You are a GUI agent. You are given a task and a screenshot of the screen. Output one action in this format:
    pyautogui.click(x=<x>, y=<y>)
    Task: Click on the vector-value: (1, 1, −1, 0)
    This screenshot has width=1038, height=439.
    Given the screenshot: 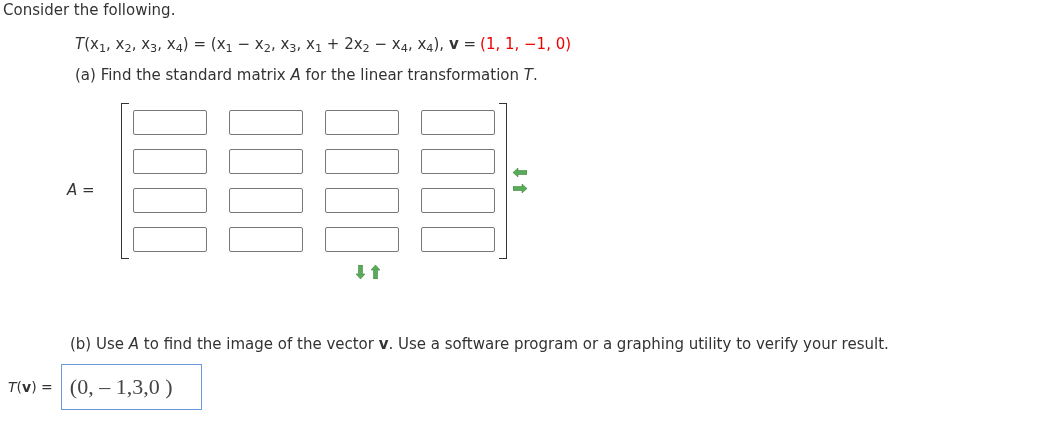 What is the action you would take?
    pyautogui.click(x=526, y=44)
    